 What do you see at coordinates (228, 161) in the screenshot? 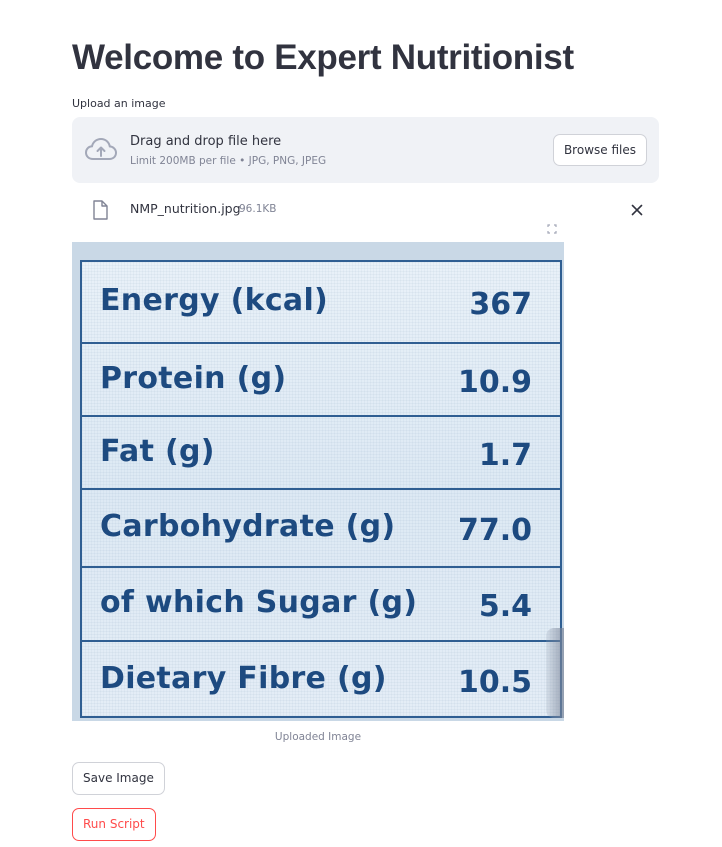
I see `dropzone-limit: Limit 200MB per file • JPG, PNG, JPEG` at bounding box center [228, 161].